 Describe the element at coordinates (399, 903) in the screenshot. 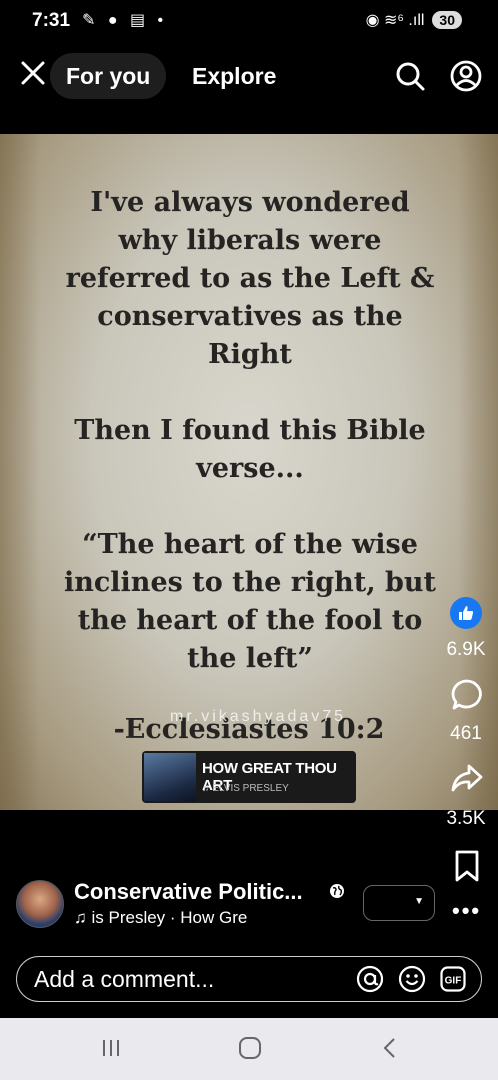

I see `follow-dropdown: ▼` at that location.